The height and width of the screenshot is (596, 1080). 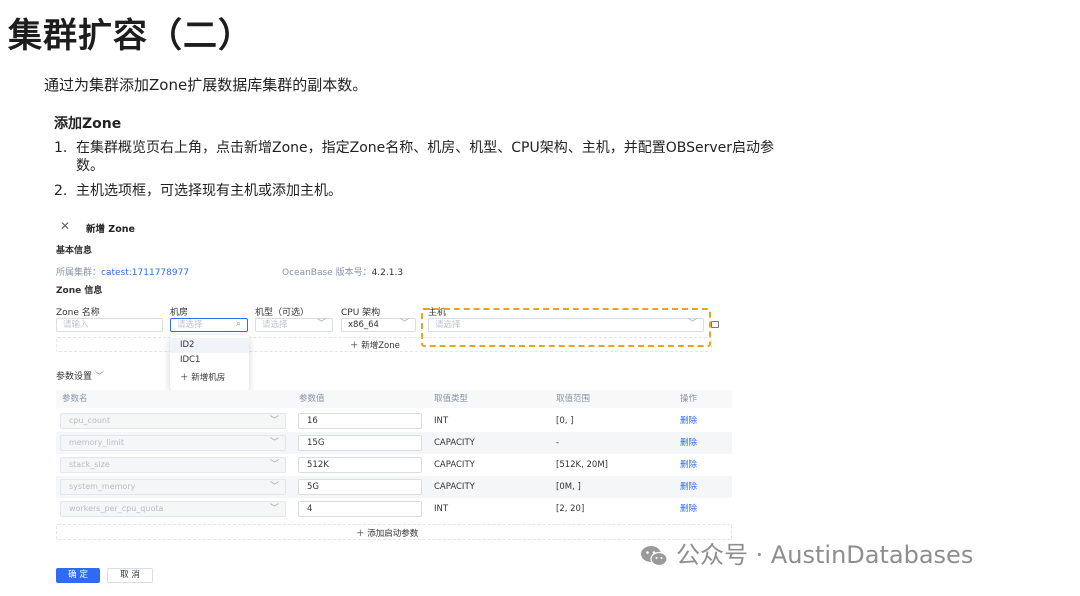 What do you see at coordinates (74, 251) in the screenshot?
I see `basic-info-heading: 基本信息` at bounding box center [74, 251].